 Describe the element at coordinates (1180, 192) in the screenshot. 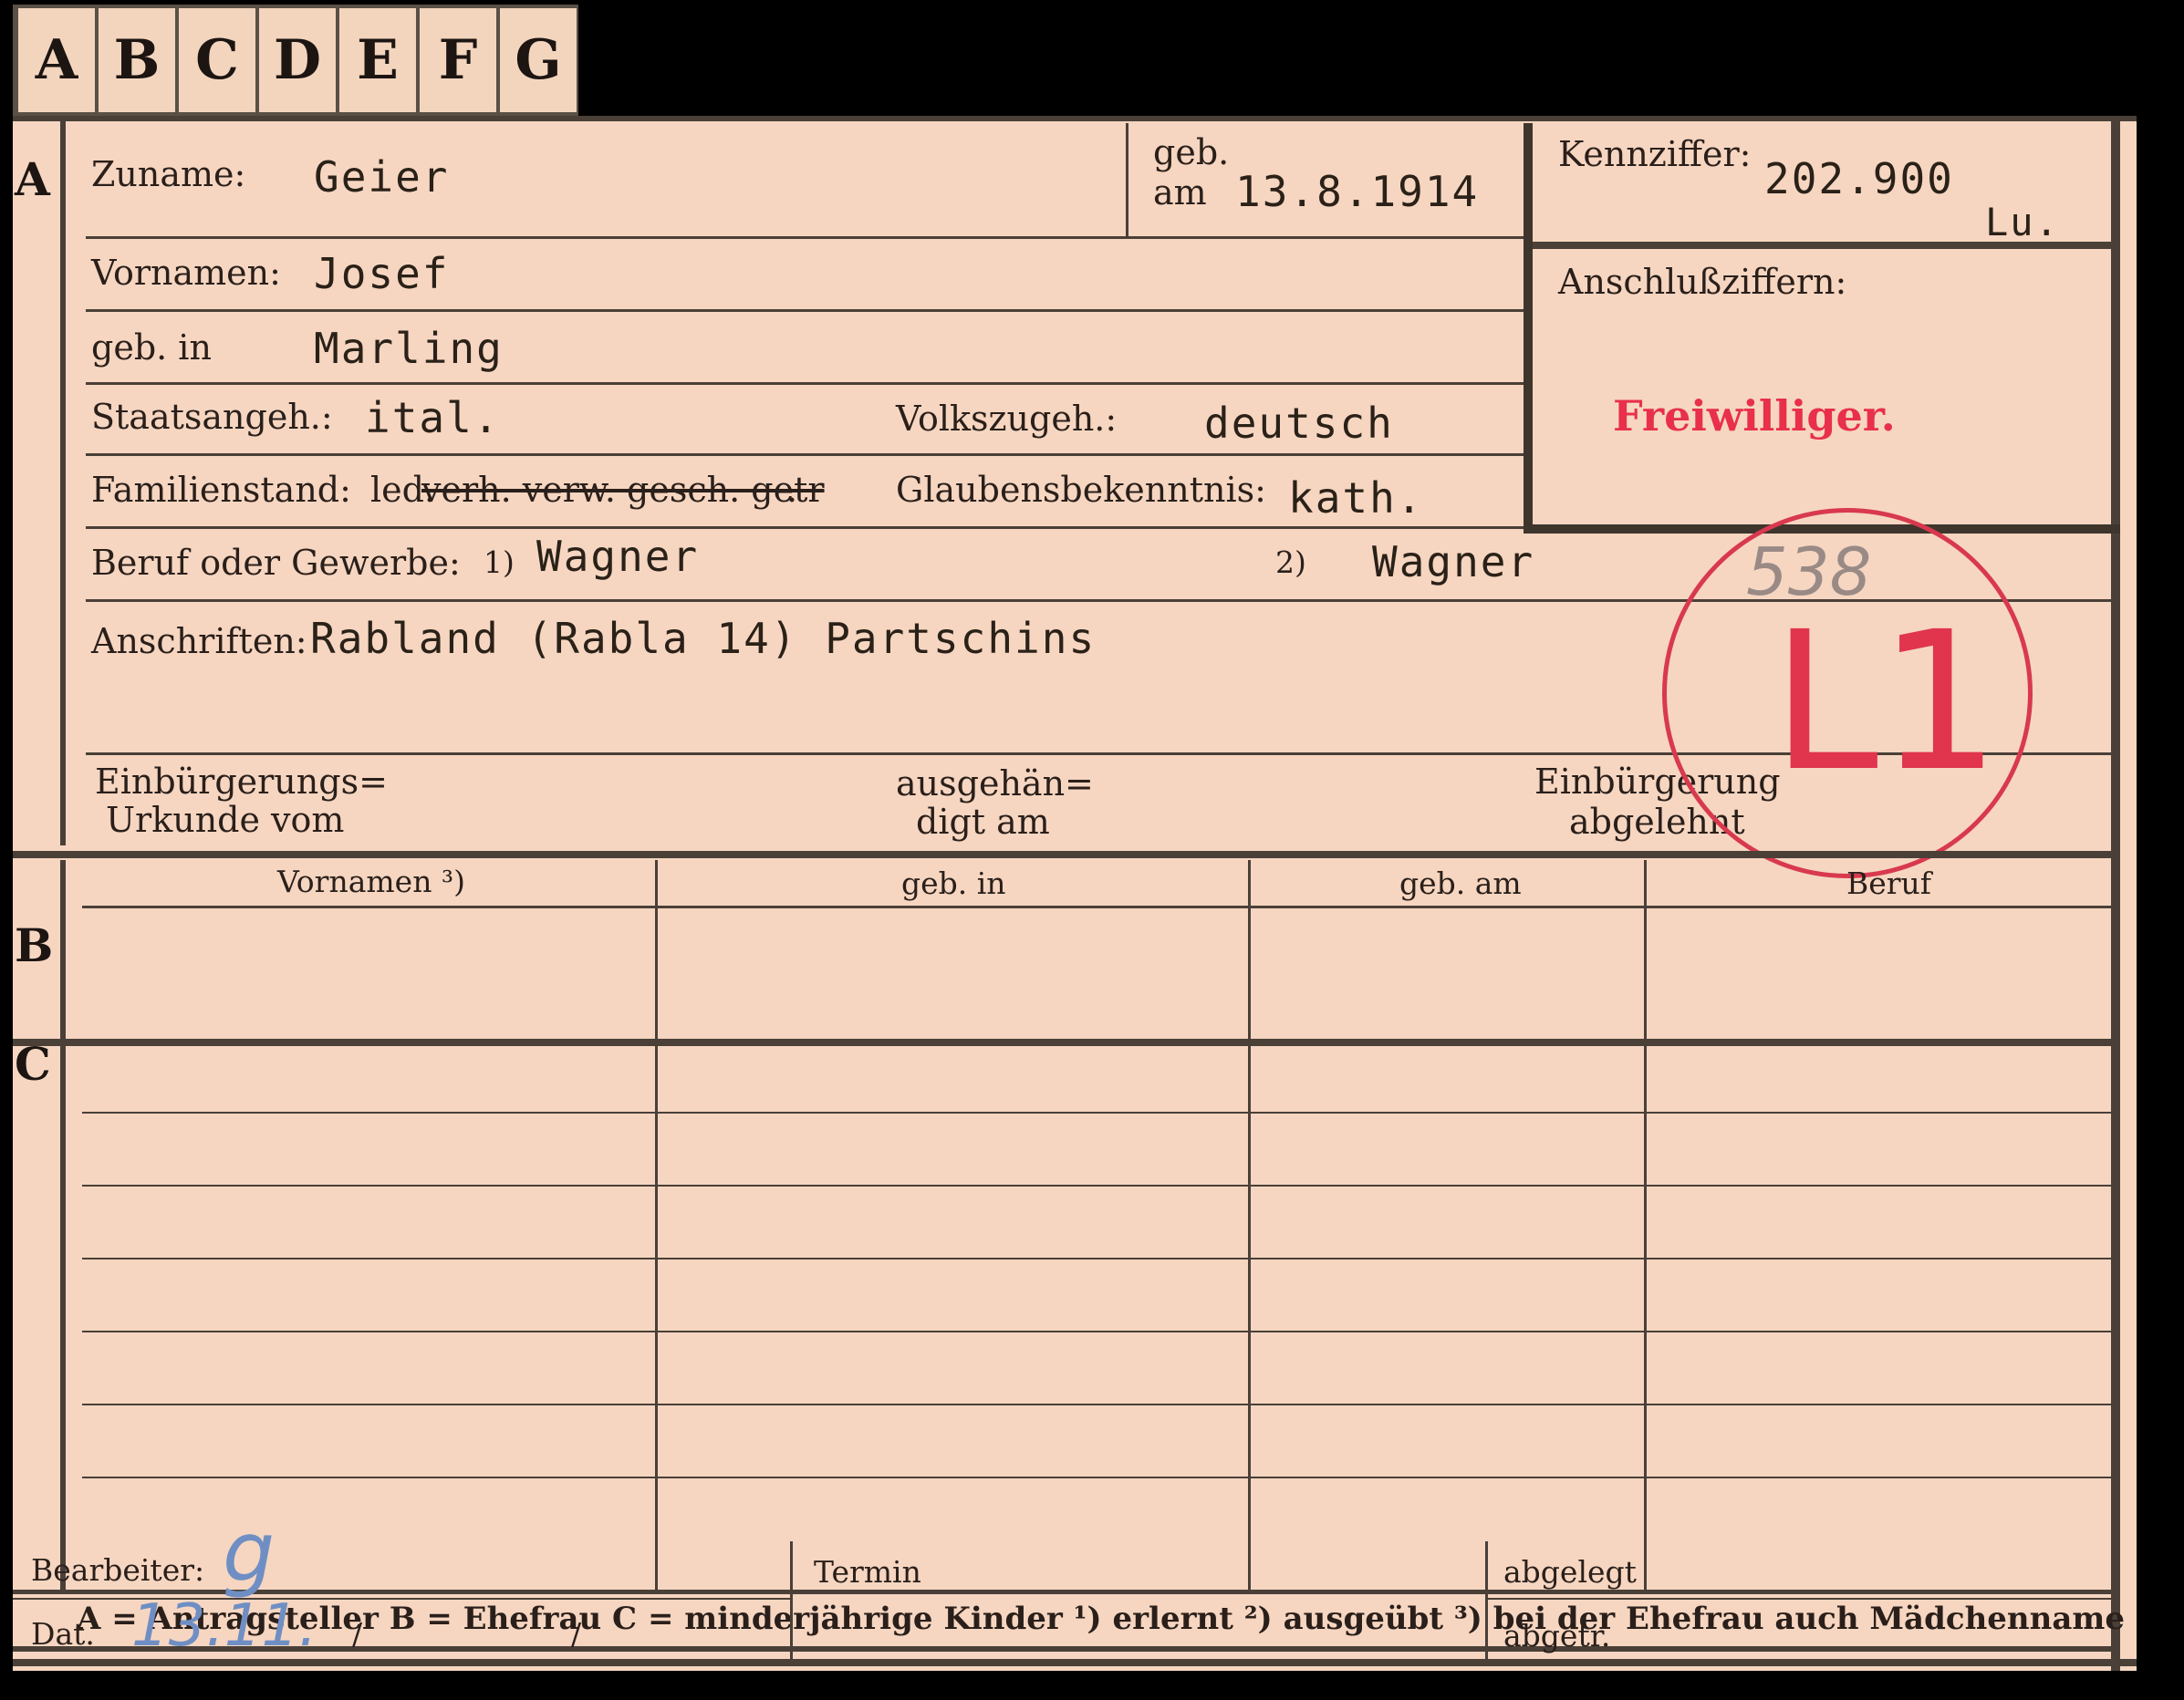

I see `am-label: am` at that location.